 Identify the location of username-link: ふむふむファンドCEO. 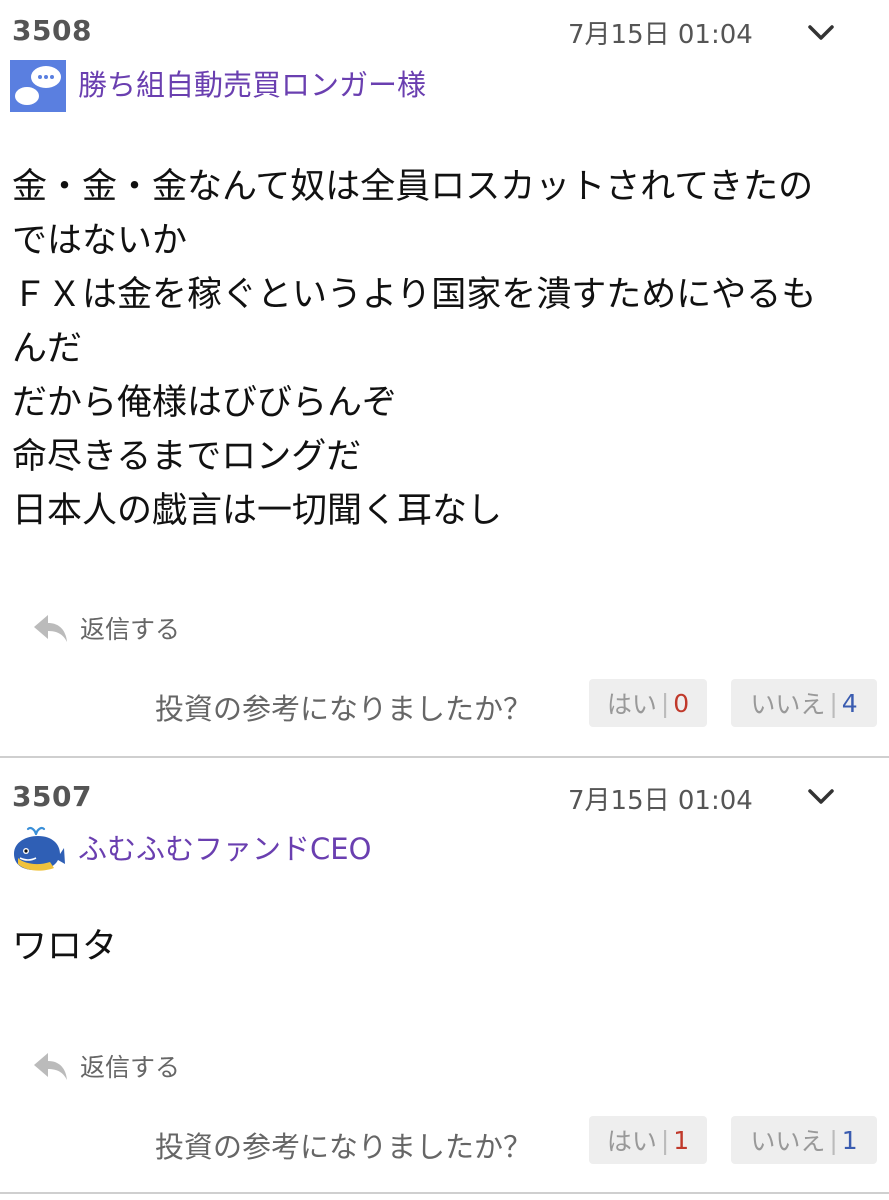
(224, 847).